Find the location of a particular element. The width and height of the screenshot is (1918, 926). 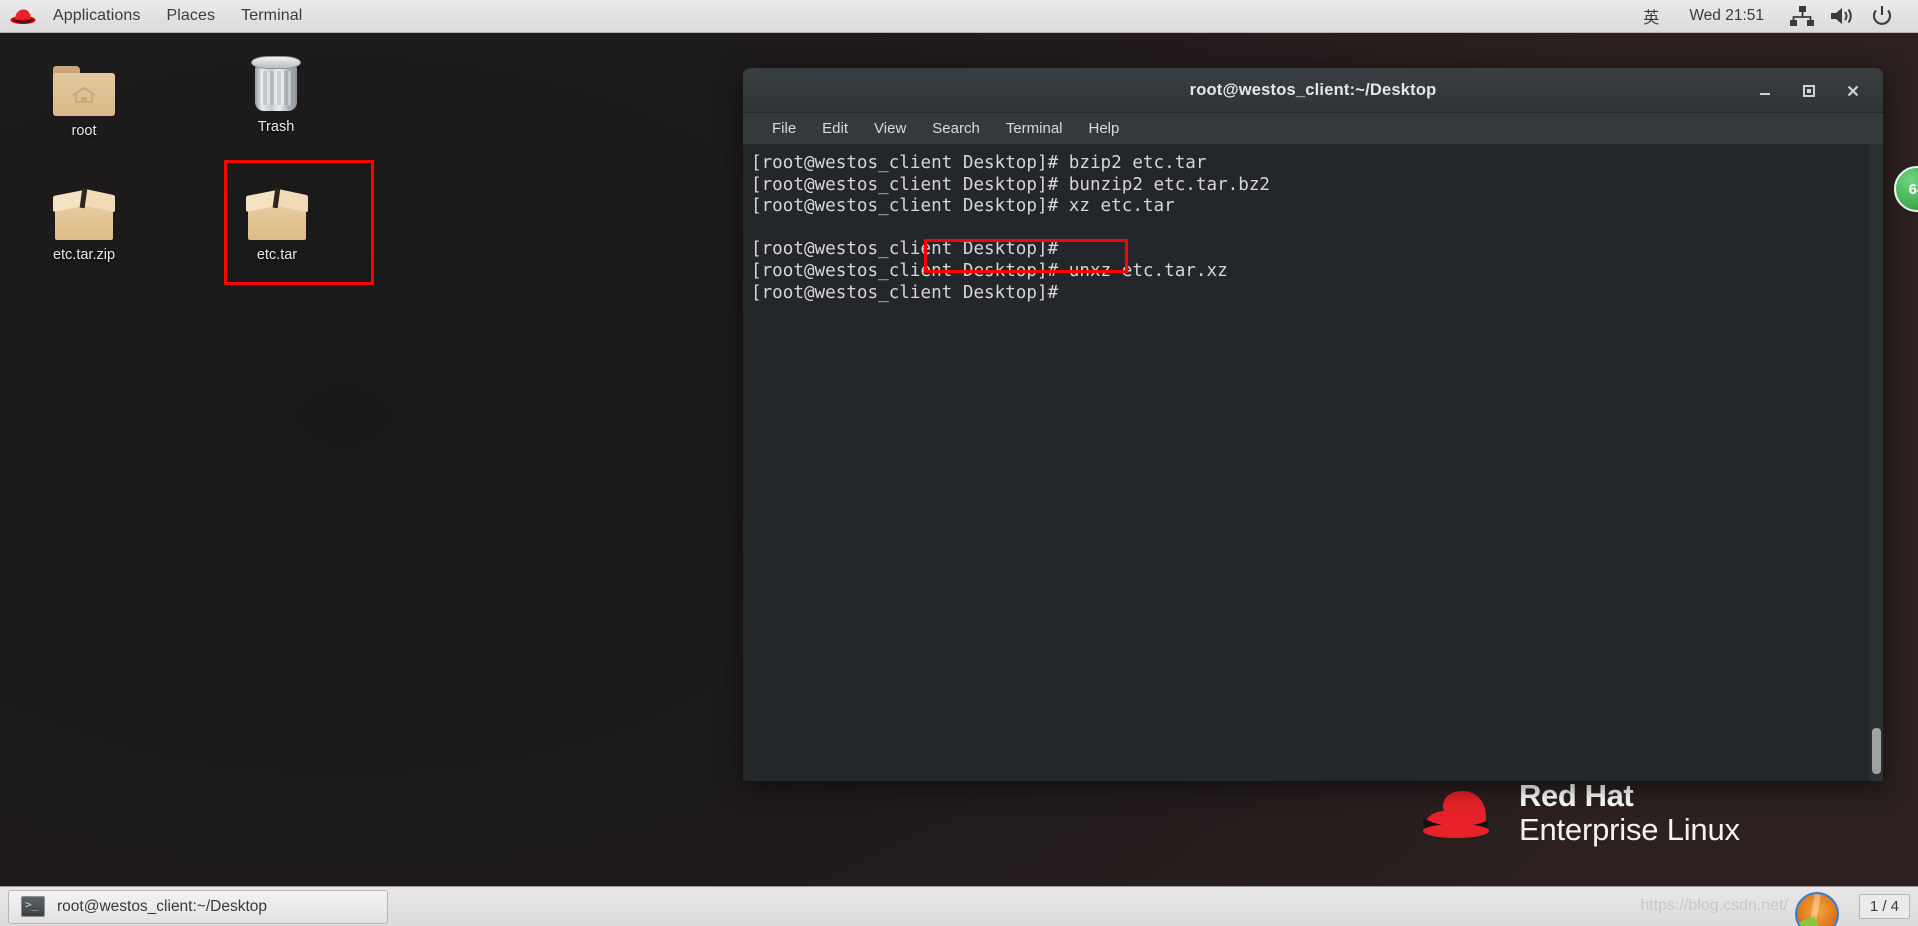

terminal-menu-edit: Edit is located at coordinates (835, 128).